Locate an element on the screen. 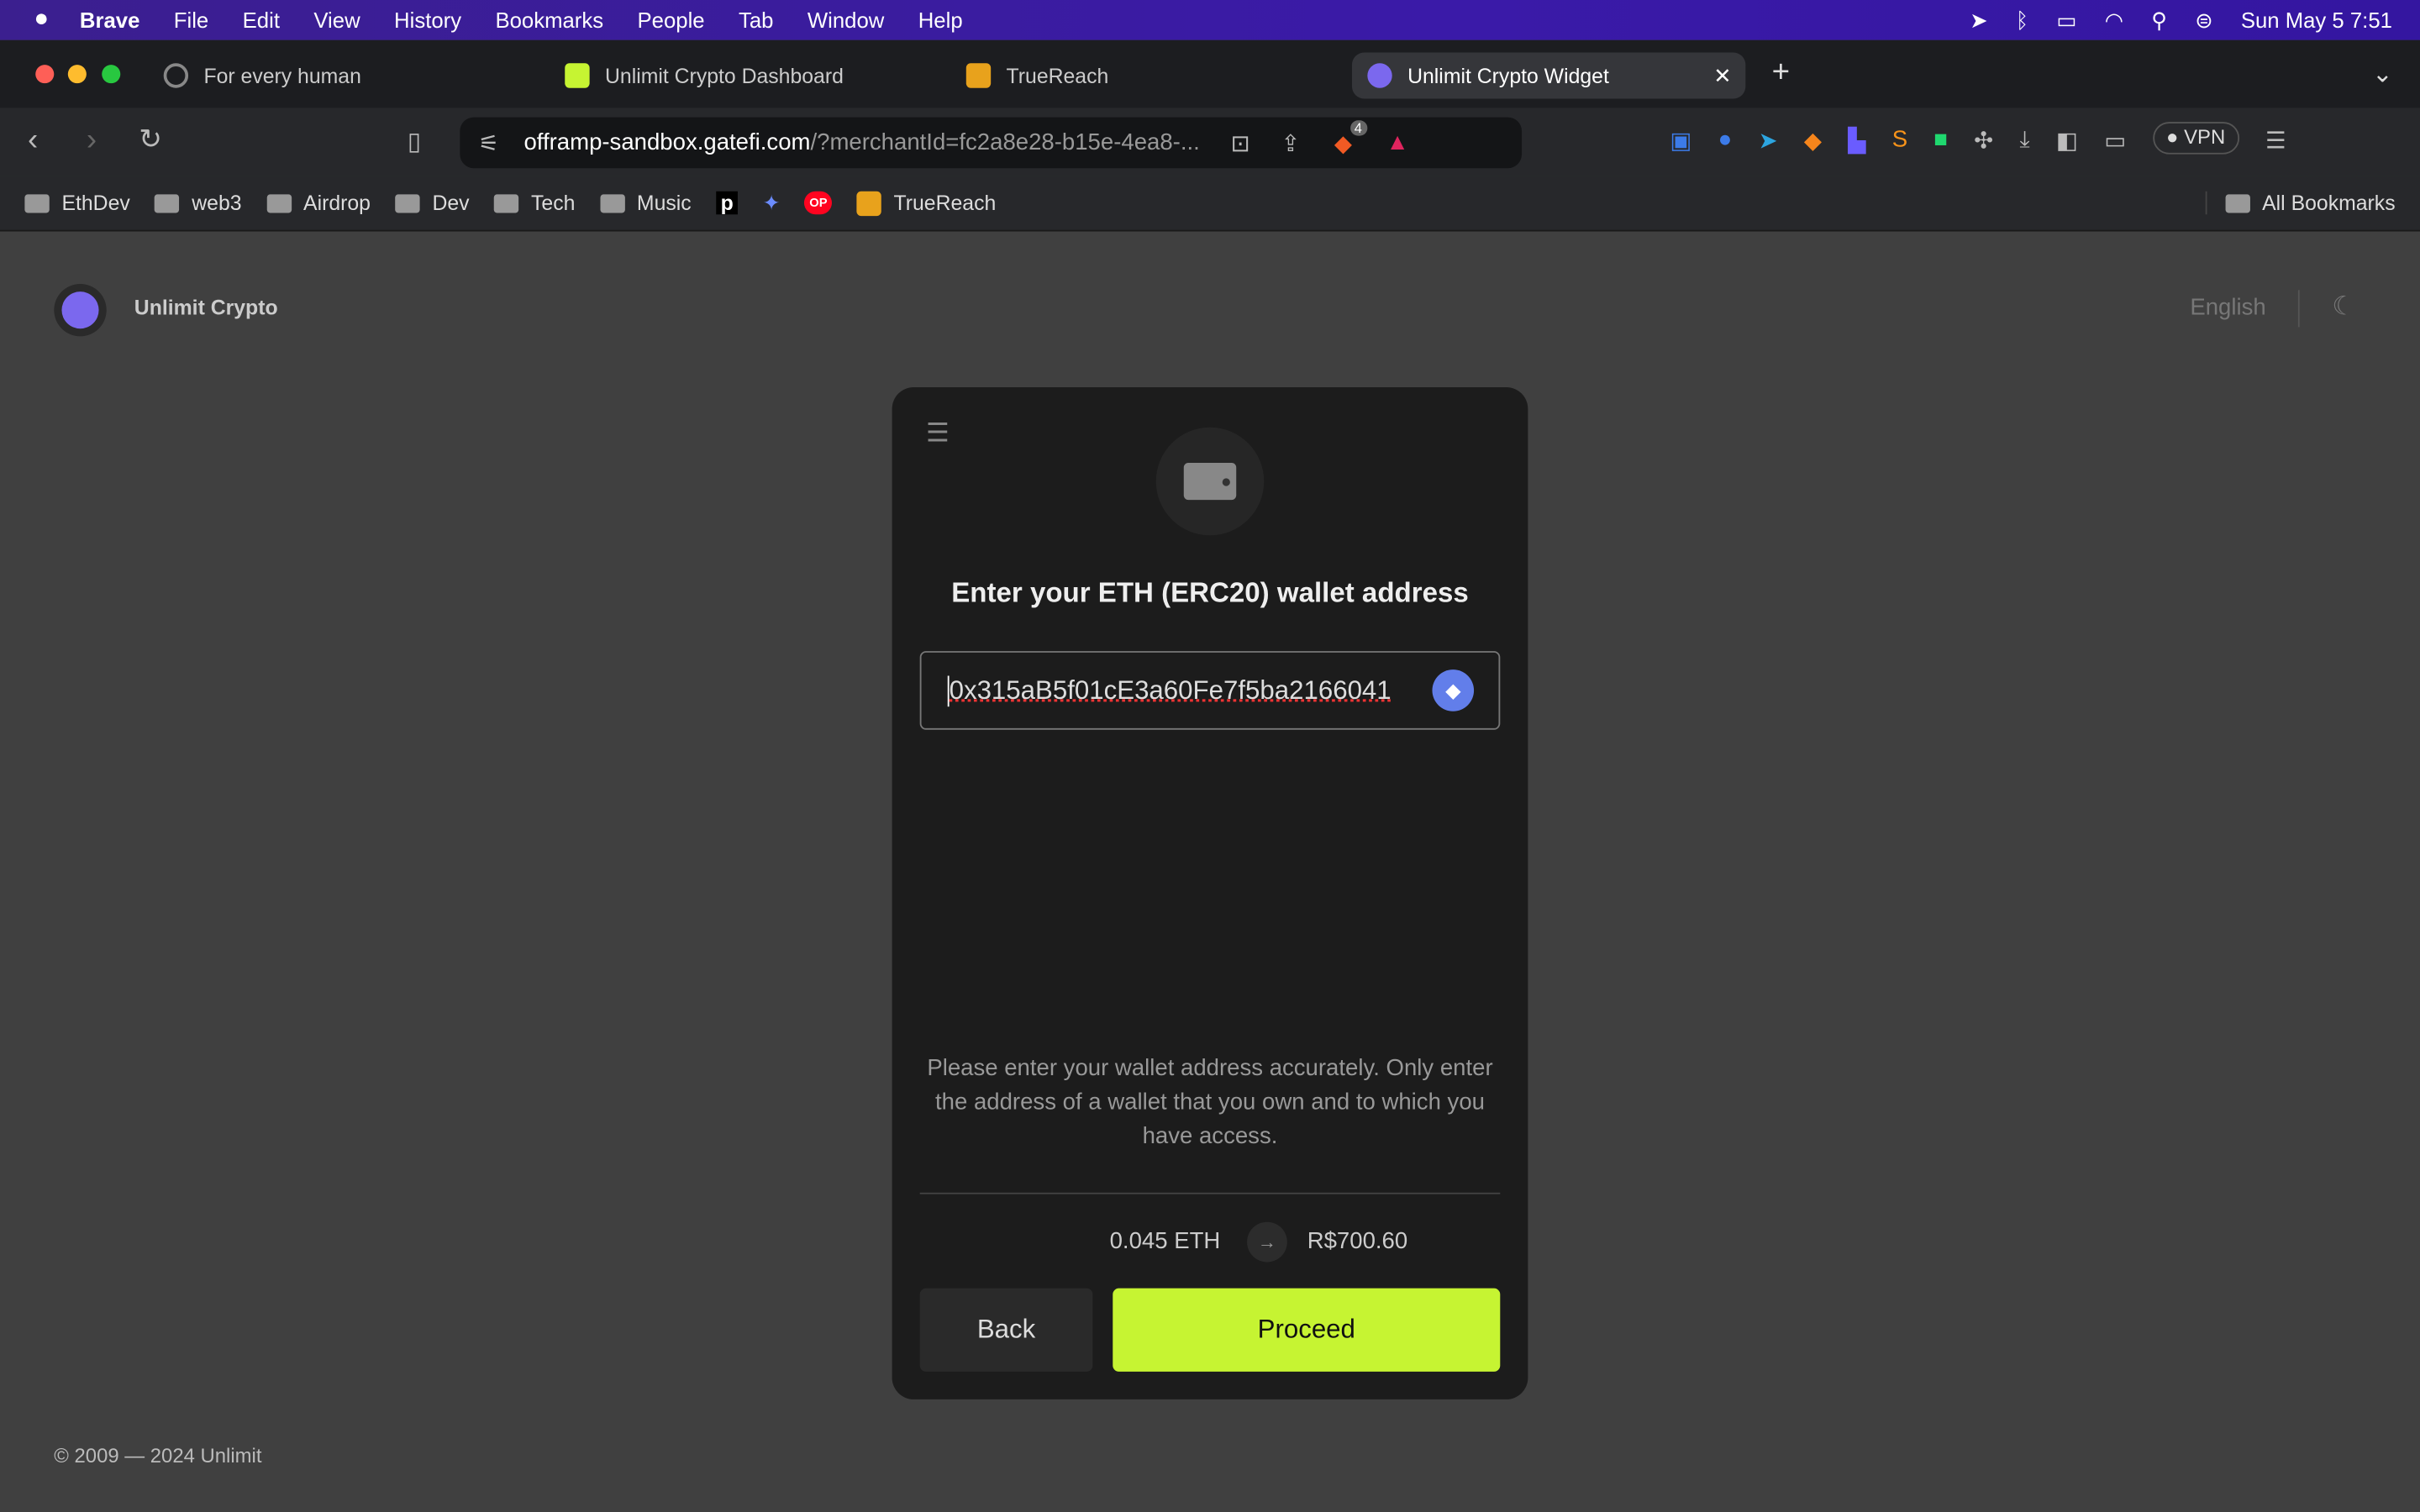  tab-list-chevron-icon: ⌄ is located at coordinates (2383, 74).